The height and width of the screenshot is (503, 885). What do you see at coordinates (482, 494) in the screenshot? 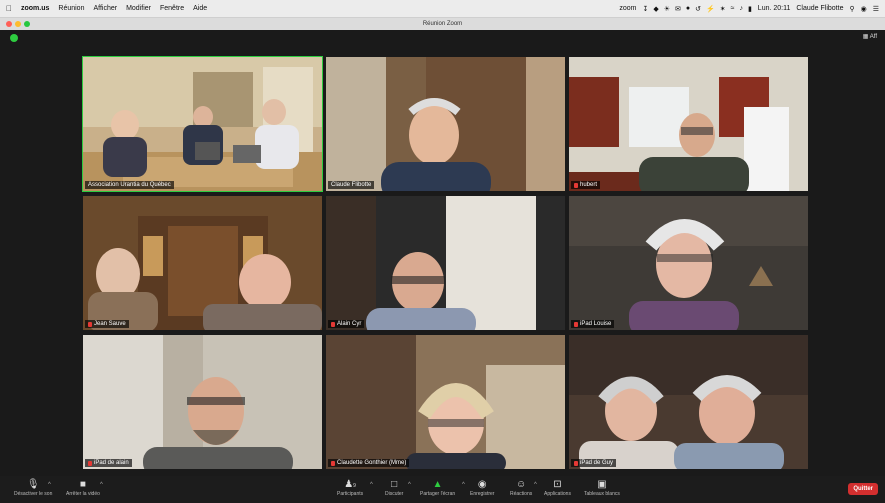
I see `record-label: Enregistrer` at bounding box center [482, 494].